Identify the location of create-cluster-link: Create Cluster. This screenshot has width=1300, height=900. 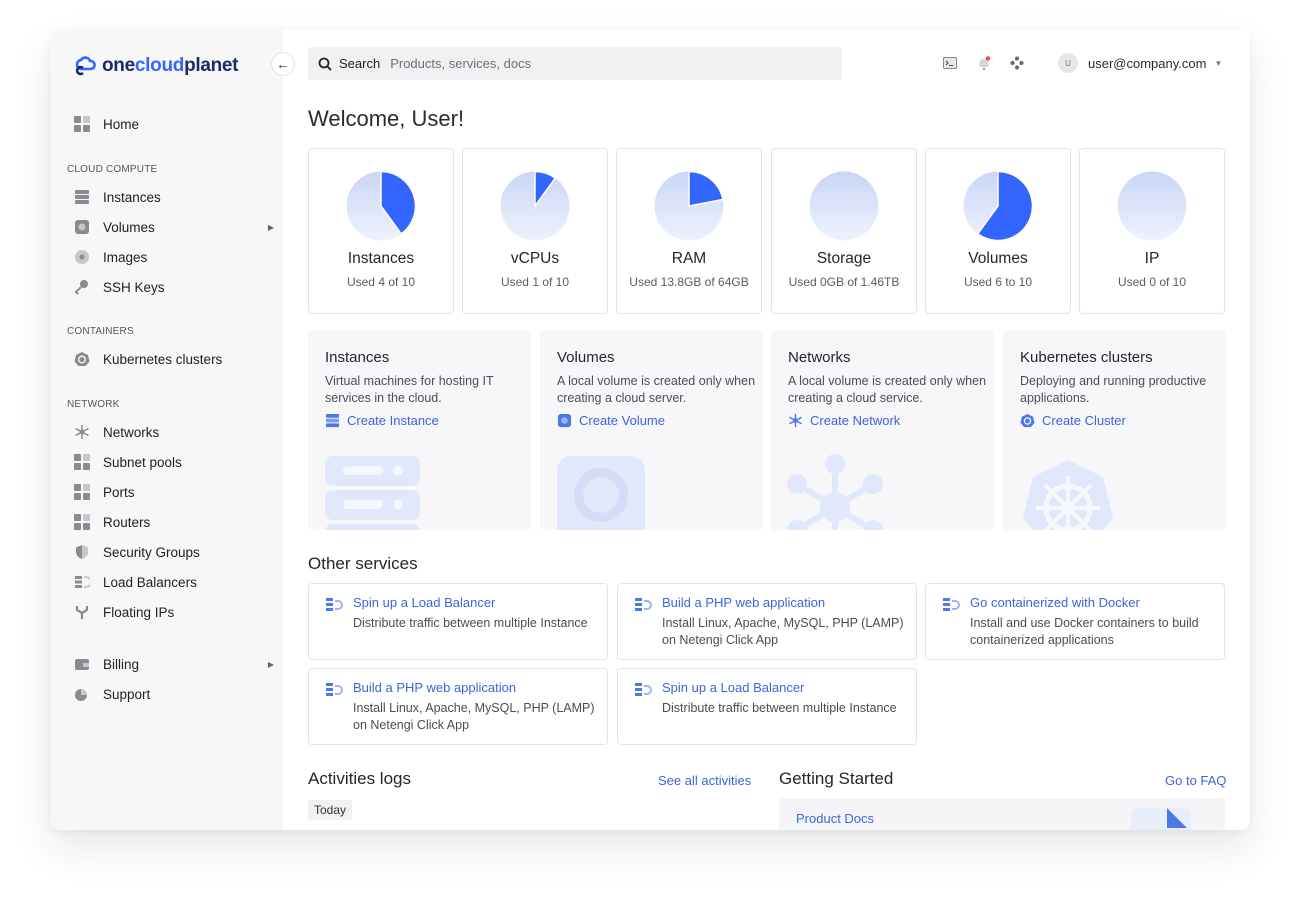
(1073, 420).